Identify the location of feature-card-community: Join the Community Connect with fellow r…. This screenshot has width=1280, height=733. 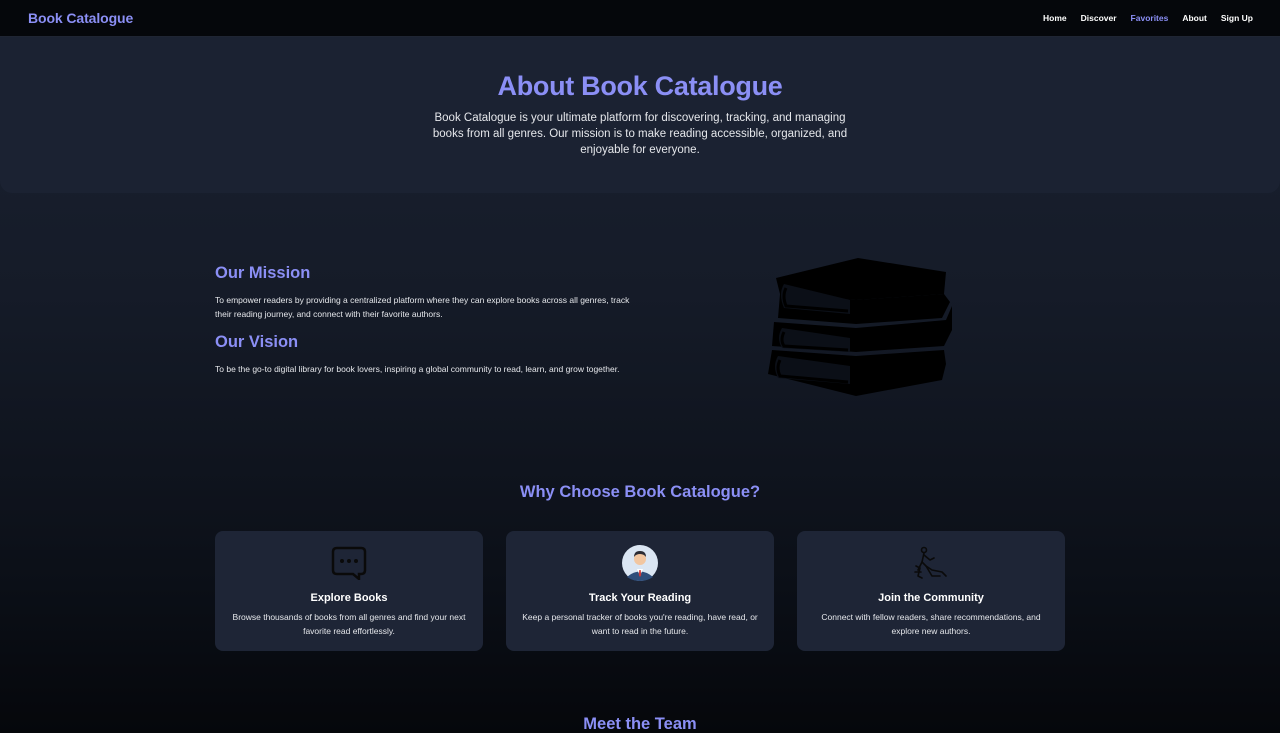
(931, 591).